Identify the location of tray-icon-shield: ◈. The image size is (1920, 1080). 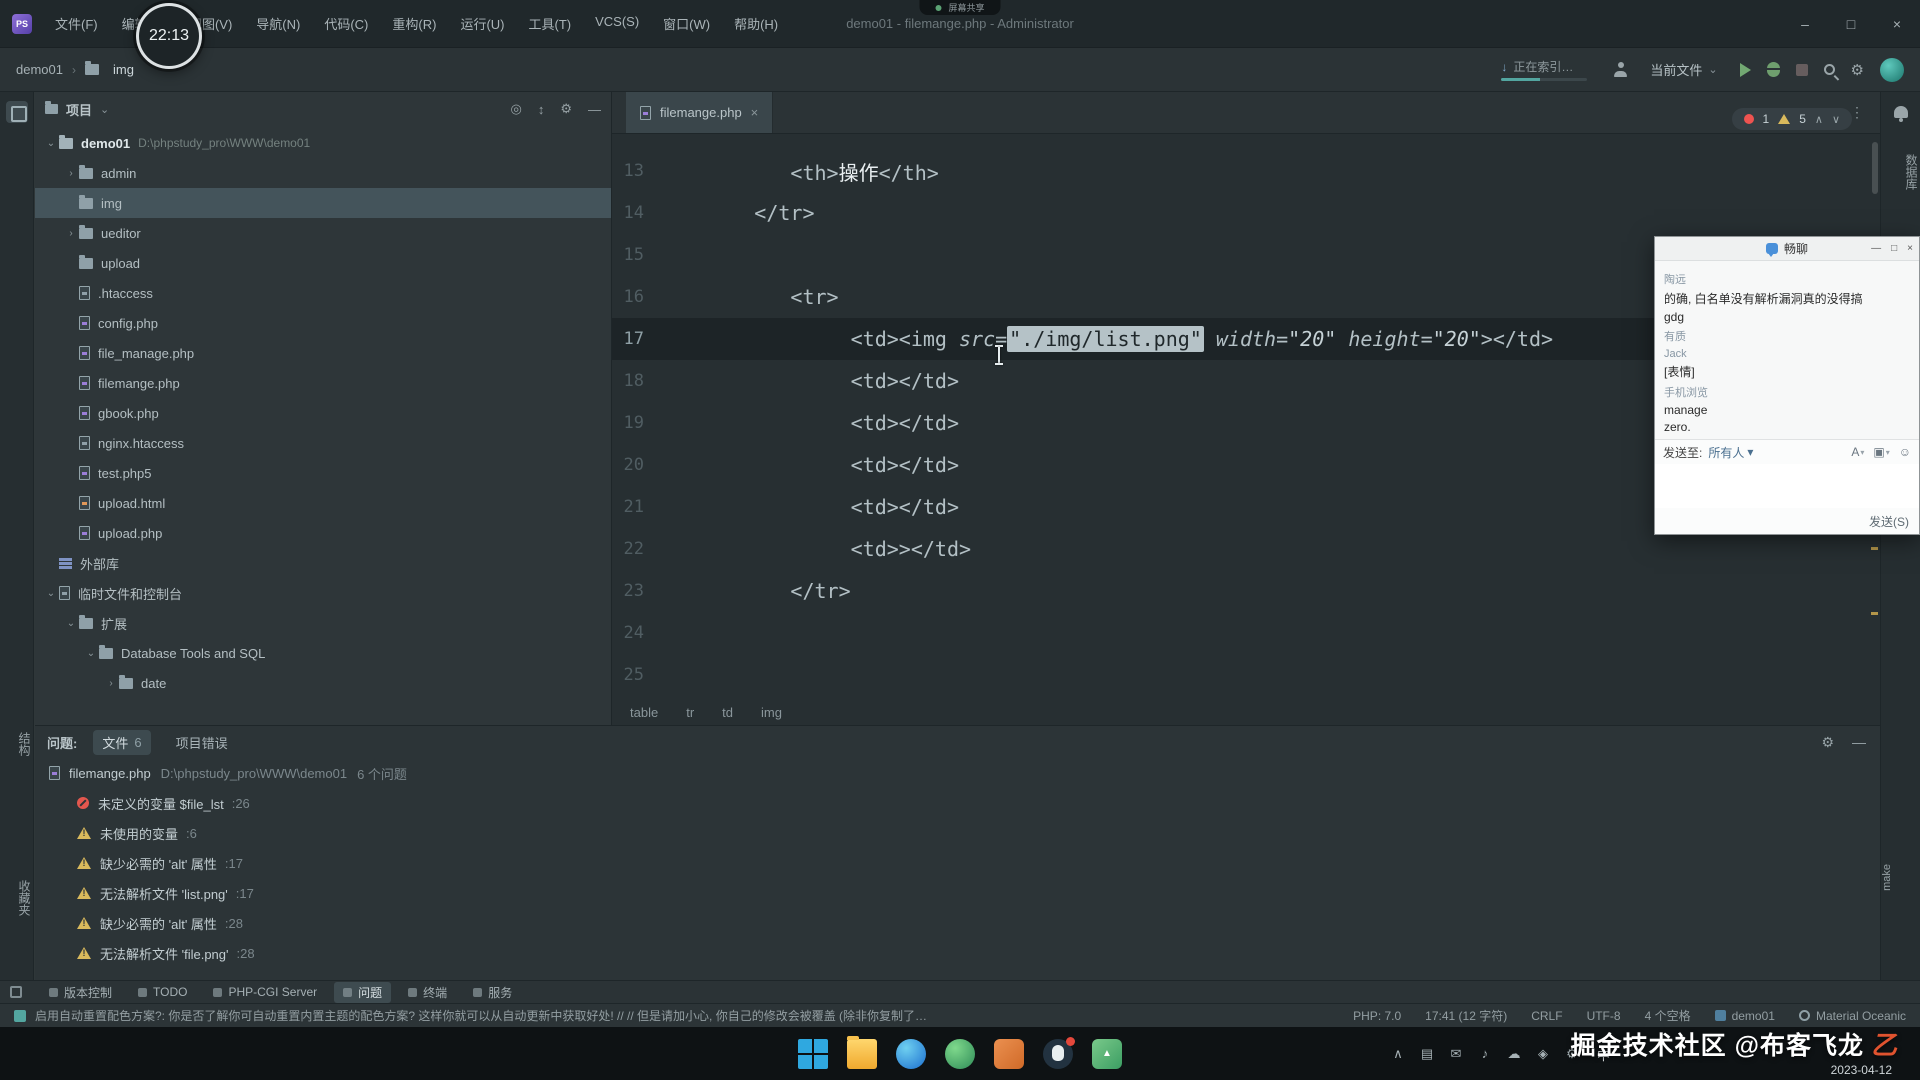
(1543, 1054).